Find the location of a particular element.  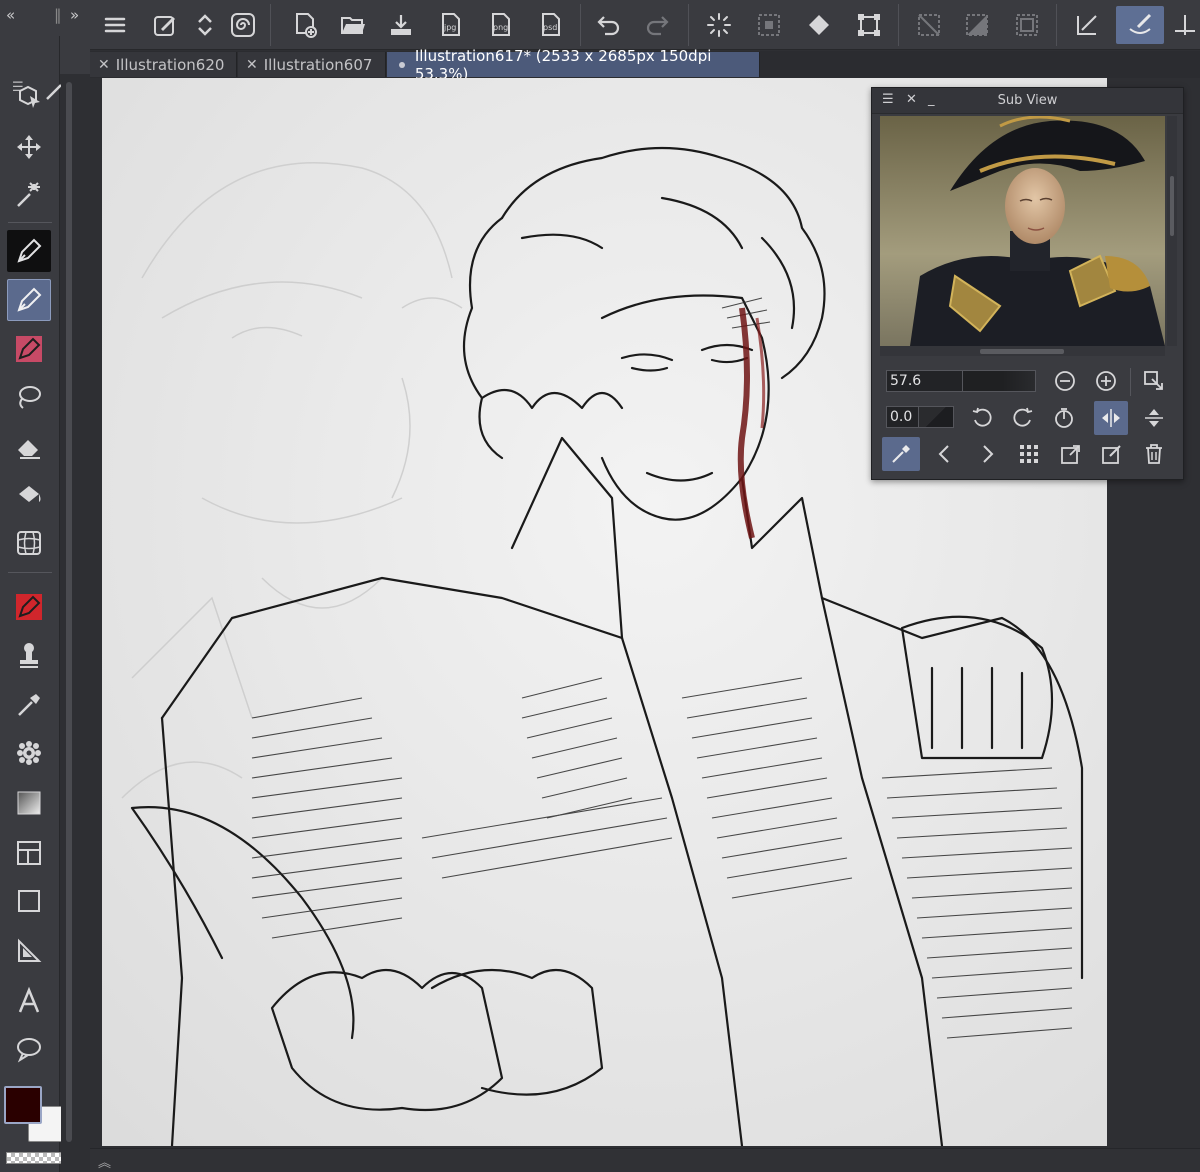

sub-view-vscroll is located at coordinates (1172, 231).